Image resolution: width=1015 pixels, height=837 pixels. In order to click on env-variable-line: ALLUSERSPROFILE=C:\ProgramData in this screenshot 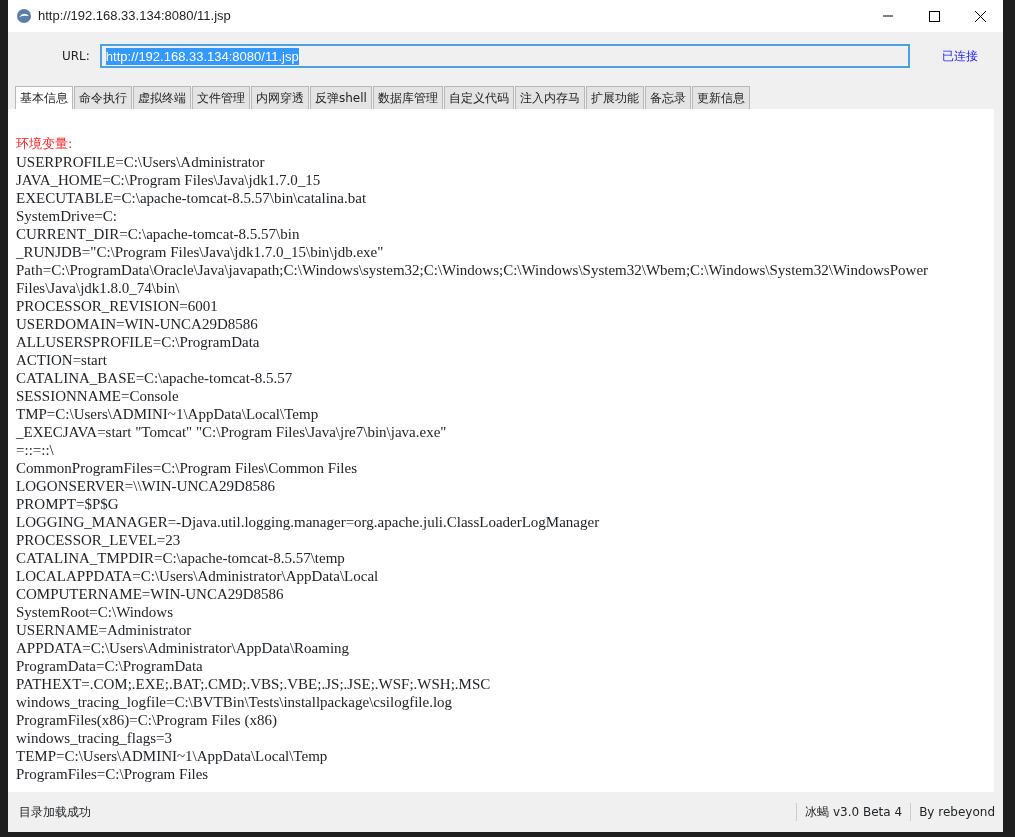, I will do `click(138, 342)`.